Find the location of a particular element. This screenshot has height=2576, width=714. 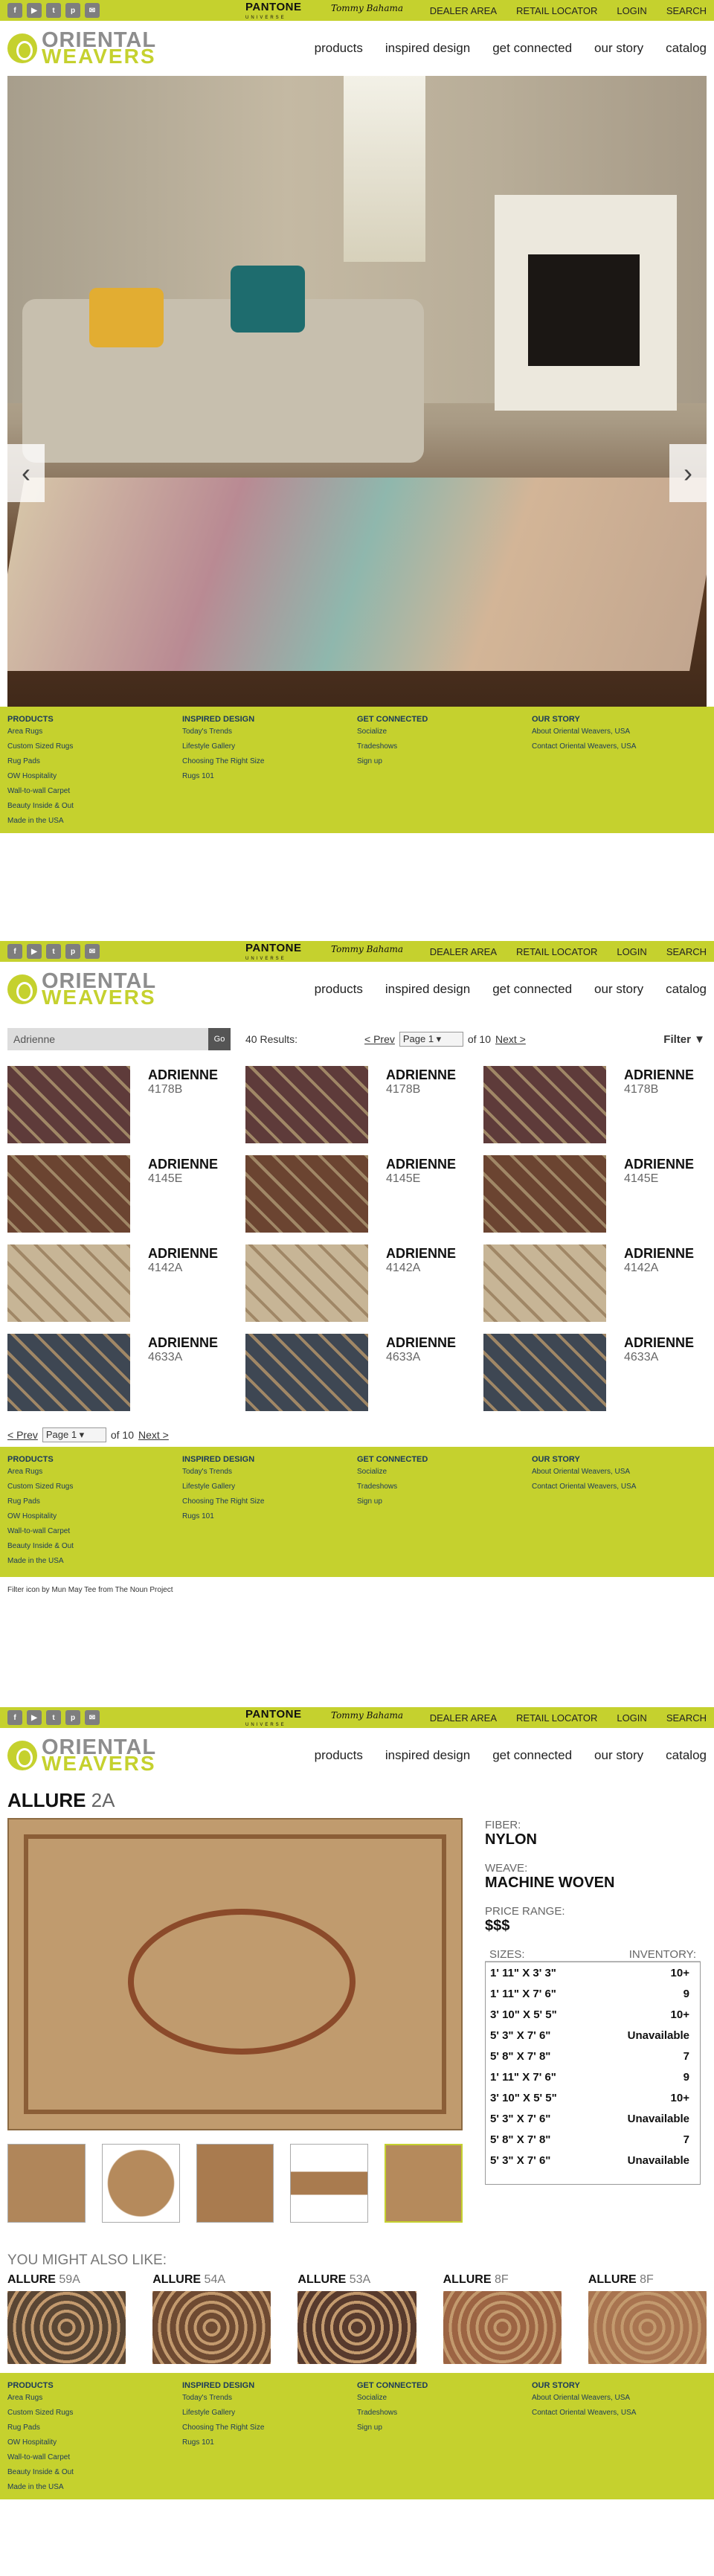

nav-get-connected: get connected is located at coordinates (532, 1755).